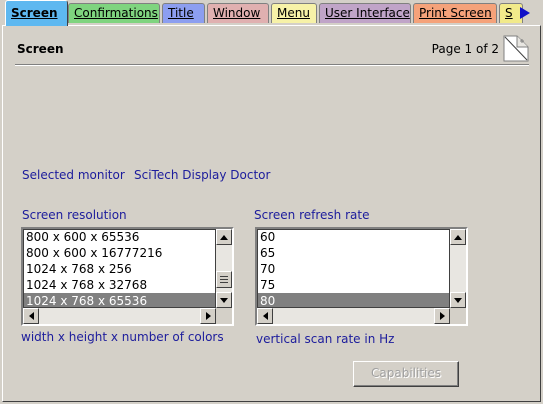  Describe the element at coordinates (74, 215) in the screenshot. I see `screen-resolution-label: Screen resolution` at that location.